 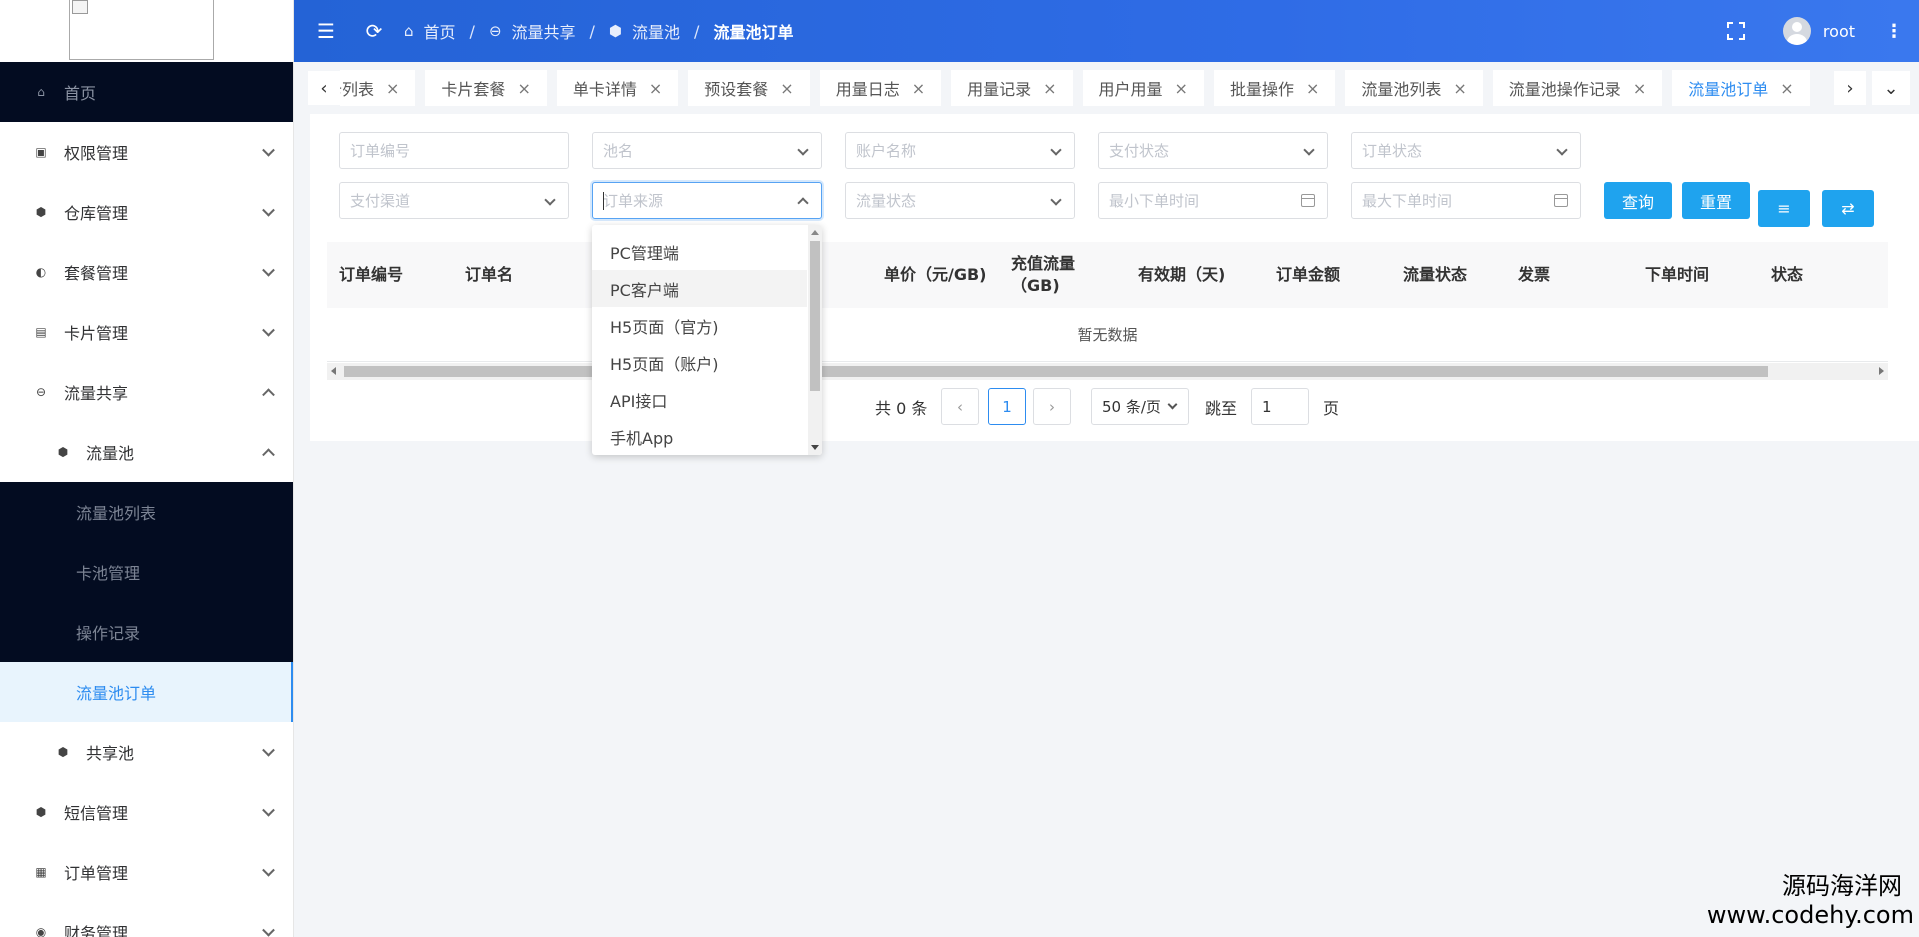 I want to click on sidebar-item-card-pool: 卡池管理, so click(x=146, y=572).